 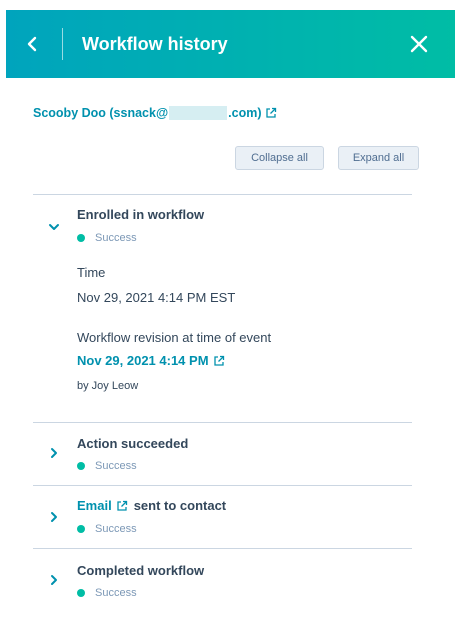 I want to click on revision-label: Workflow revision at time of event, so click(x=174, y=337).